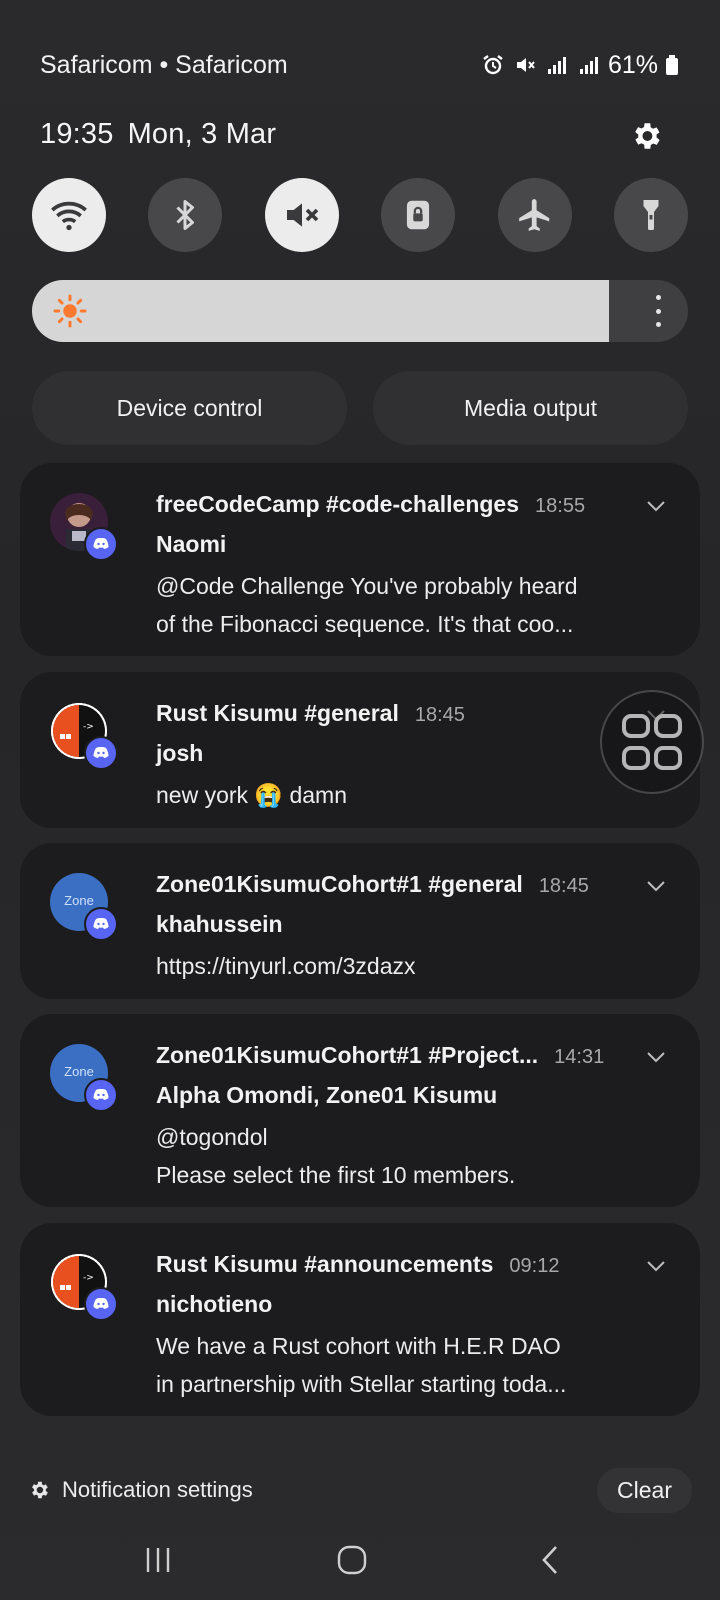  What do you see at coordinates (212, 1137) in the screenshot?
I see `message-line: @togondol` at bounding box center [212, 1137].